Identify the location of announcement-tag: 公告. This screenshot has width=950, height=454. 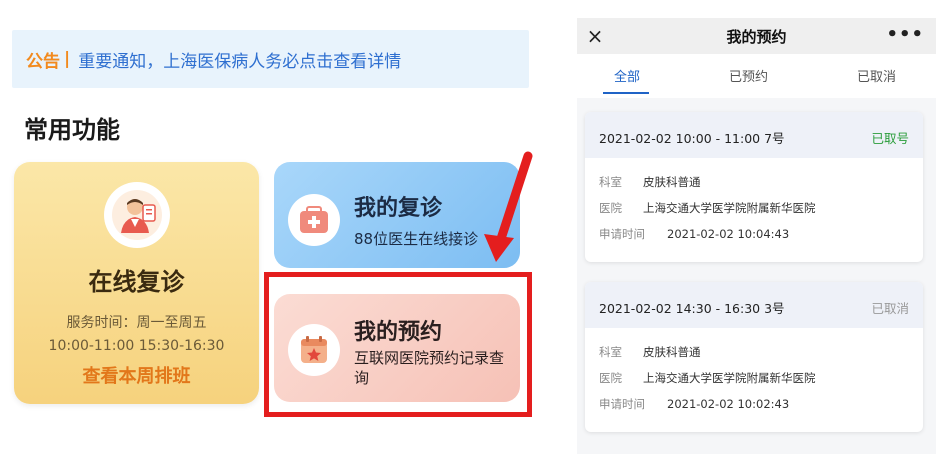
(43, 61).